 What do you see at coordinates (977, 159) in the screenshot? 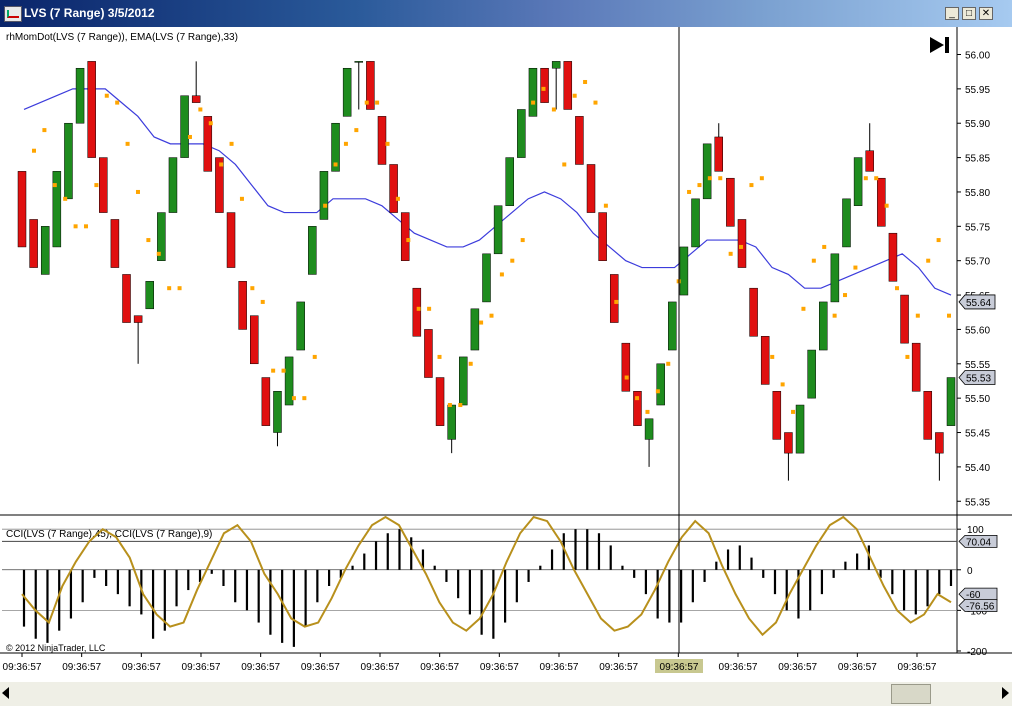
I see `price-tick-label: 55.85` at bounding box center [977, 159].